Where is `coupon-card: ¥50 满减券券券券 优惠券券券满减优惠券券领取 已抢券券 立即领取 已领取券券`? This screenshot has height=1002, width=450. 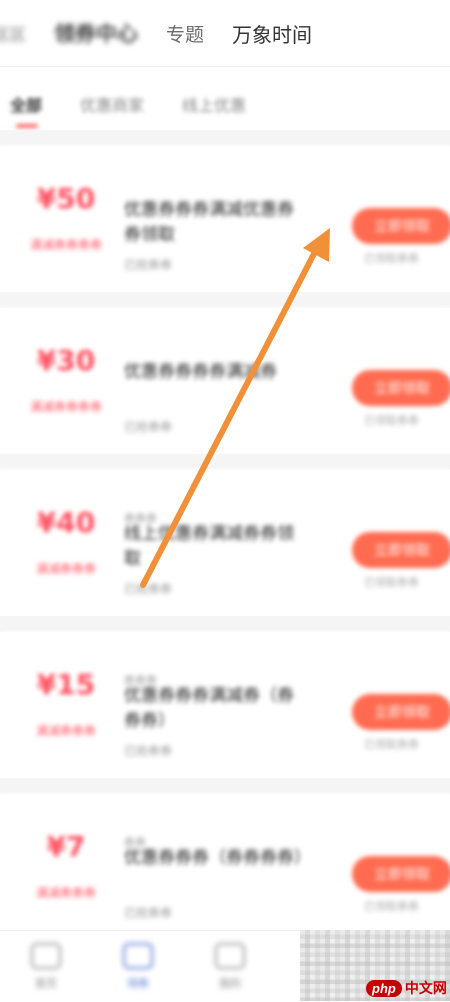
coupon-card: ¥50 满减券券券券 优惠券券券满减优惠券券领取 已抢券券 立即领取 已领取券券 is located at coordinates (225, 219).